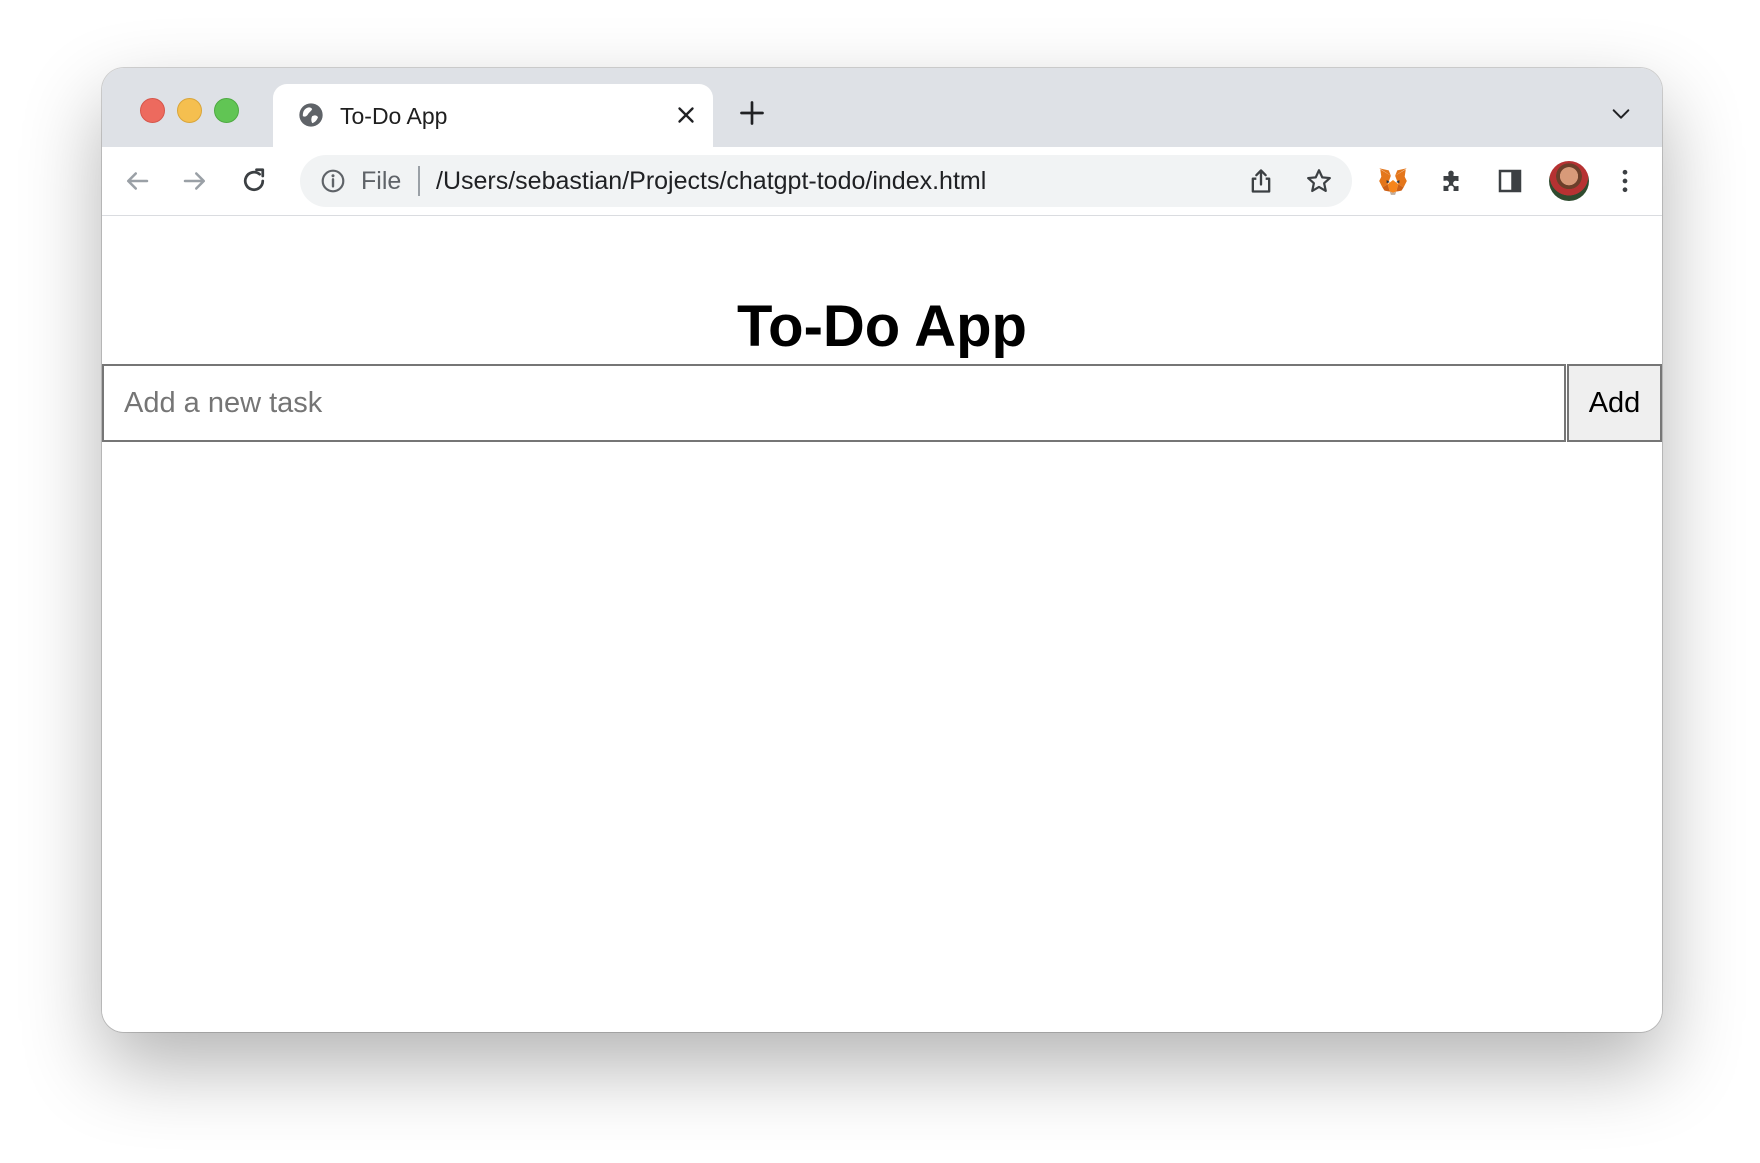  What do you see at coordinates (882, 107) in the screenshot?
I see `tab-strip: To-Do App` at bounding box center [882, 107].